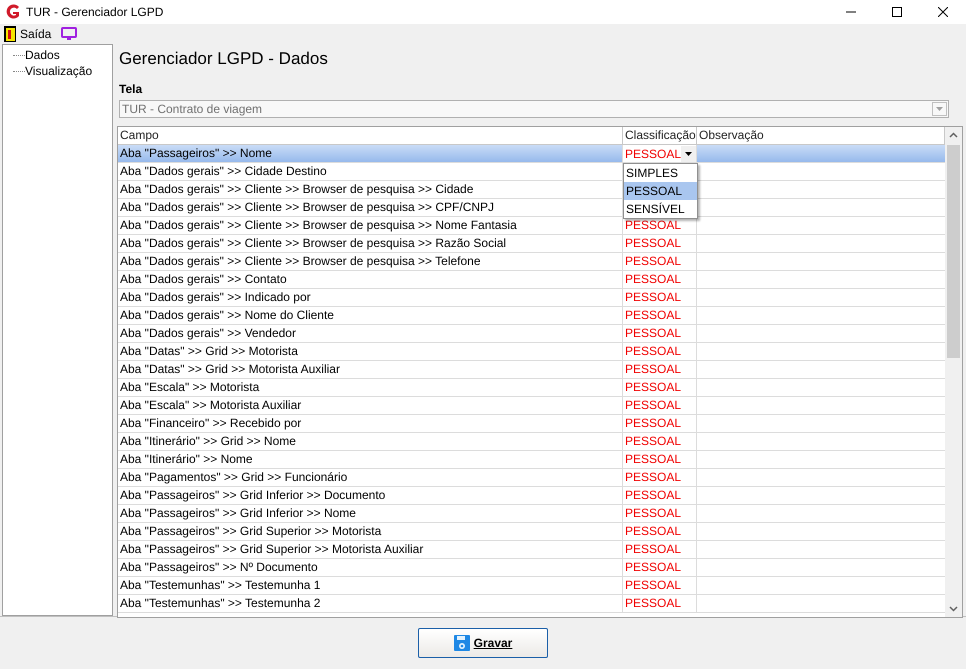 This screenshot has height=669, width=966. Describe the element at coordinates (42, 55) in the screenshot. I see `tree-item: Dados` at that location.